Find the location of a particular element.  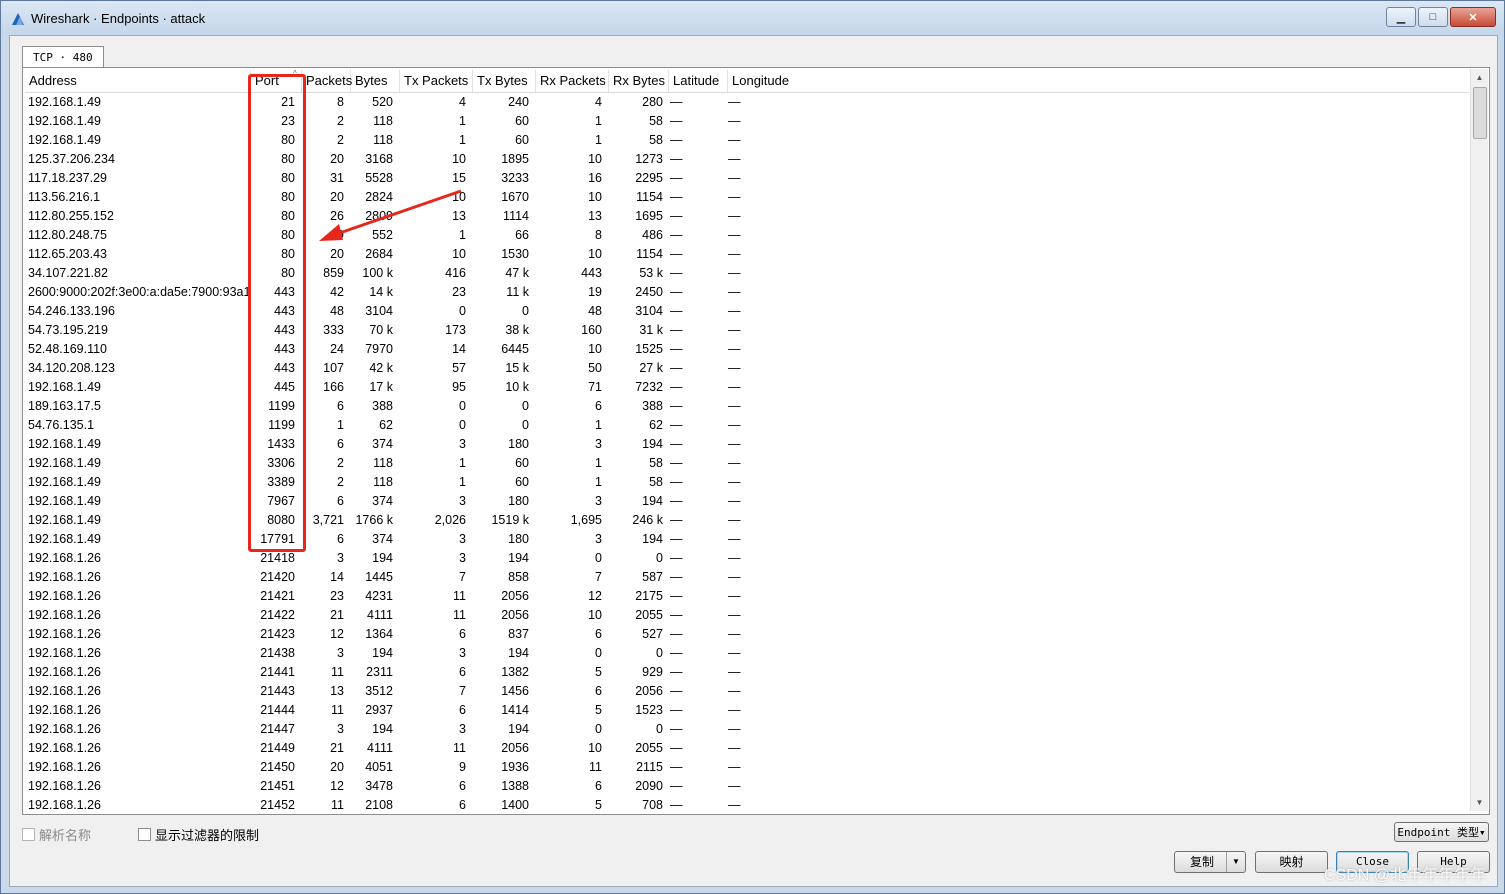

table-row: 192.168.1.26 21421 23 4231 11 2056 12 2175 — — is located at coordinates (747, 596).